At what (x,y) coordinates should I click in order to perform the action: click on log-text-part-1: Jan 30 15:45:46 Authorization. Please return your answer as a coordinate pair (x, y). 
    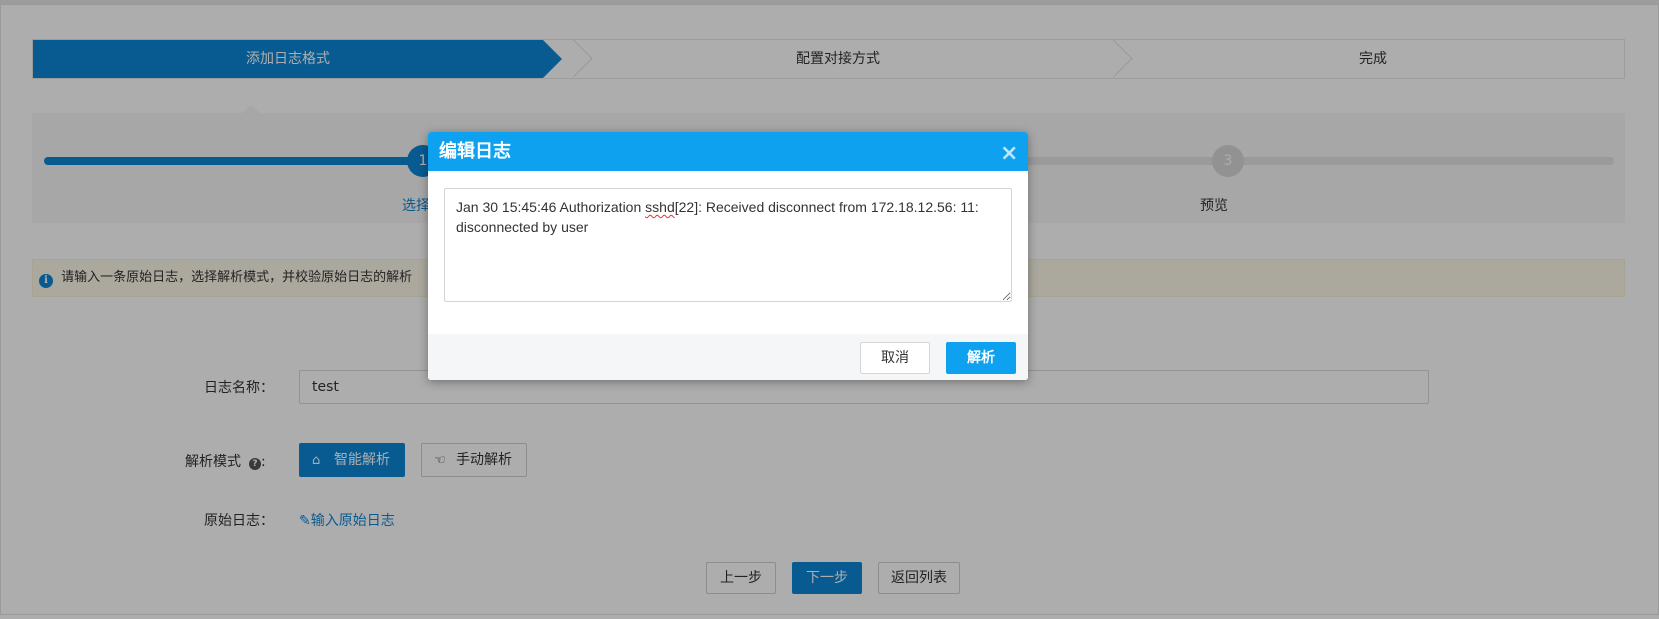
    Looking at the image, I should click on (551, 207).